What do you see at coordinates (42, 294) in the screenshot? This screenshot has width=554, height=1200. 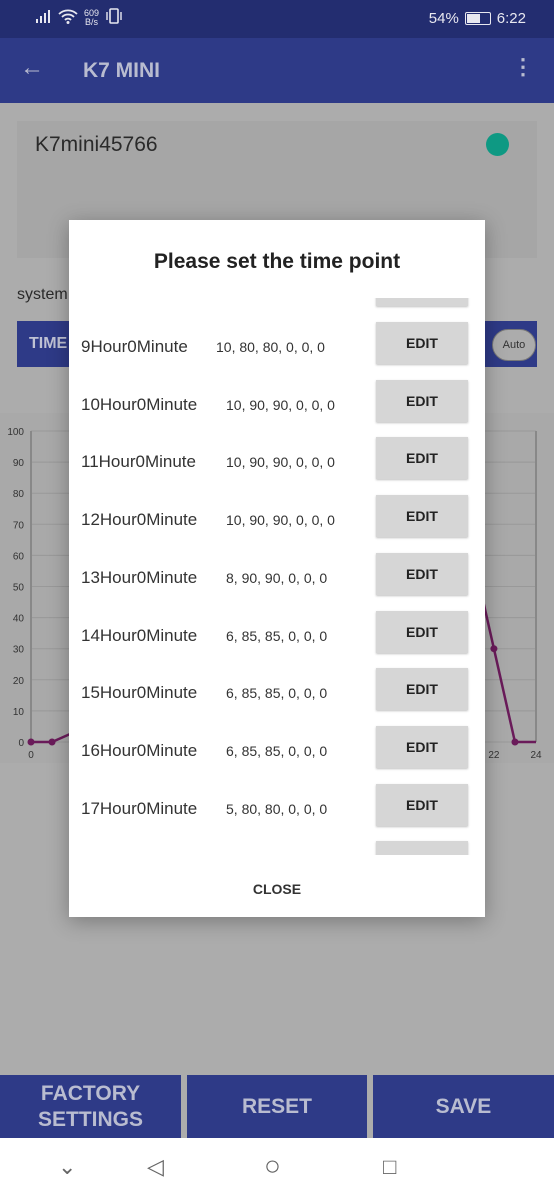 I see `system-label: system` at bounding box center [42, 294].